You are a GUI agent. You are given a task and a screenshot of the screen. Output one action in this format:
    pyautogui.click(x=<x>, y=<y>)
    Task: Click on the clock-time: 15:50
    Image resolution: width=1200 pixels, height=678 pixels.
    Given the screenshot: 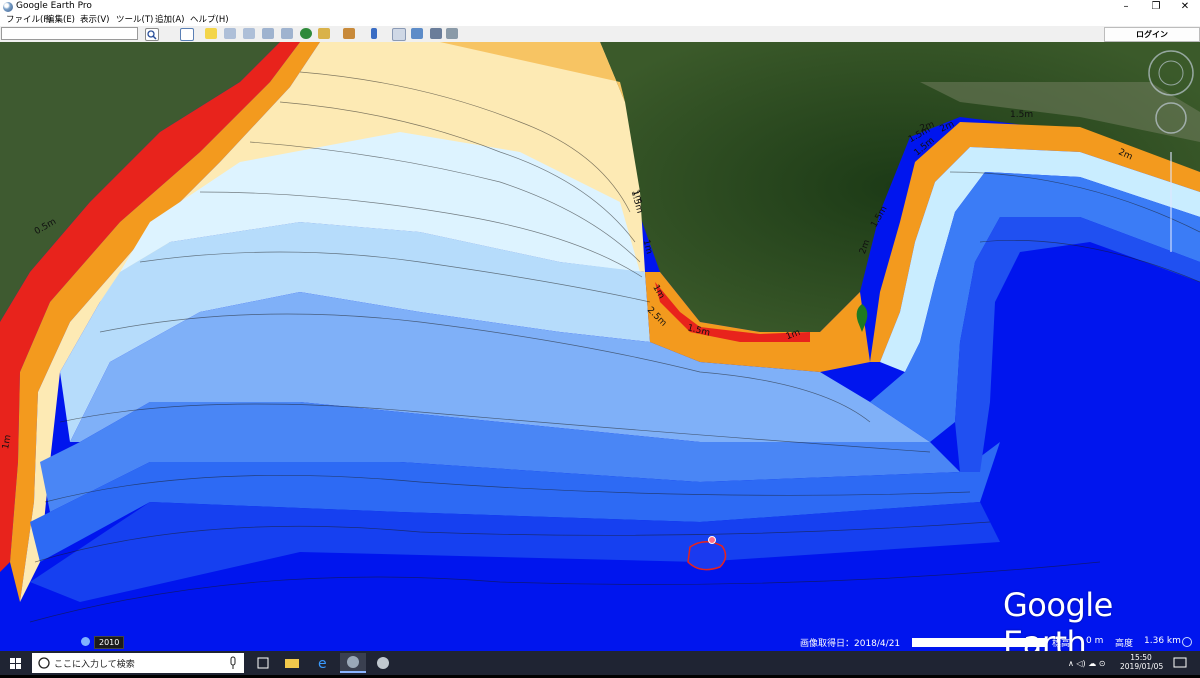 What is the action you would take?
    pyautogui.click(x=1141, y=657)
    